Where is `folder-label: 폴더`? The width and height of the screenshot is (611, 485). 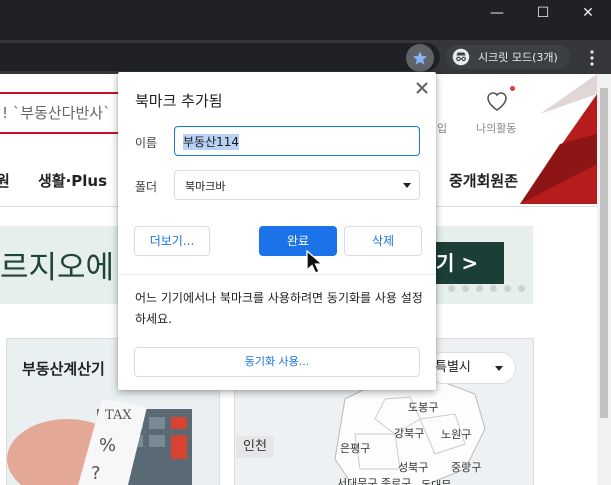 folder-label: 폴더 is located at coordinates (146, 187).